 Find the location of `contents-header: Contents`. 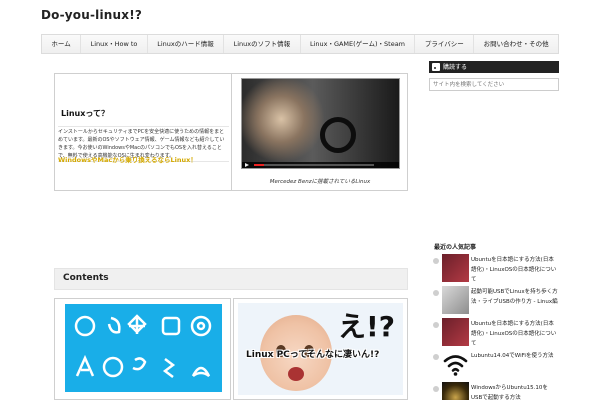

contents-header: Contents is located at coordinates (231, 279).